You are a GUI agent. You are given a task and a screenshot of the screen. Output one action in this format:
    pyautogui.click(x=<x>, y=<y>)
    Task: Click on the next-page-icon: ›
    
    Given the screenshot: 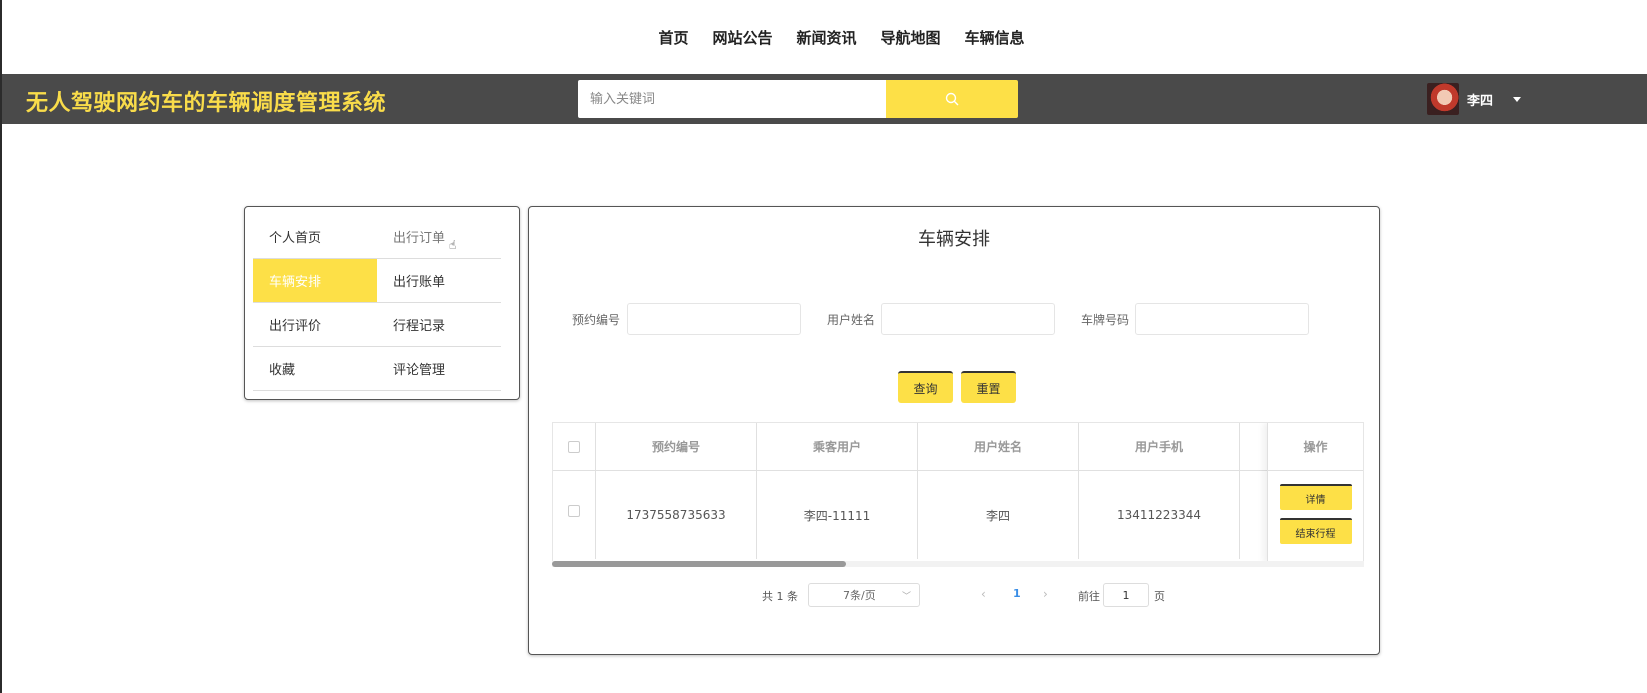 What is the action you would take?
    pyautogui.click(x=1045, y=594)
    